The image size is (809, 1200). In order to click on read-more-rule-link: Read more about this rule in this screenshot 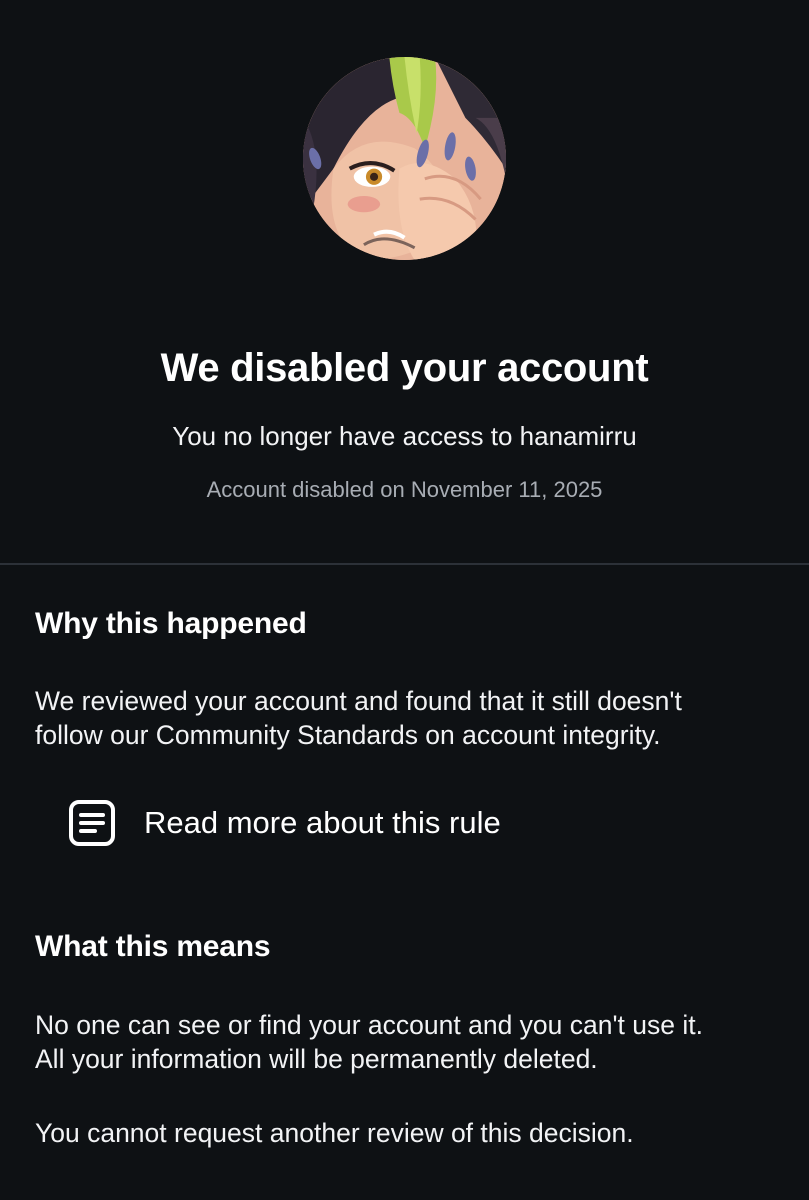, I will do `click(316, 823)`.